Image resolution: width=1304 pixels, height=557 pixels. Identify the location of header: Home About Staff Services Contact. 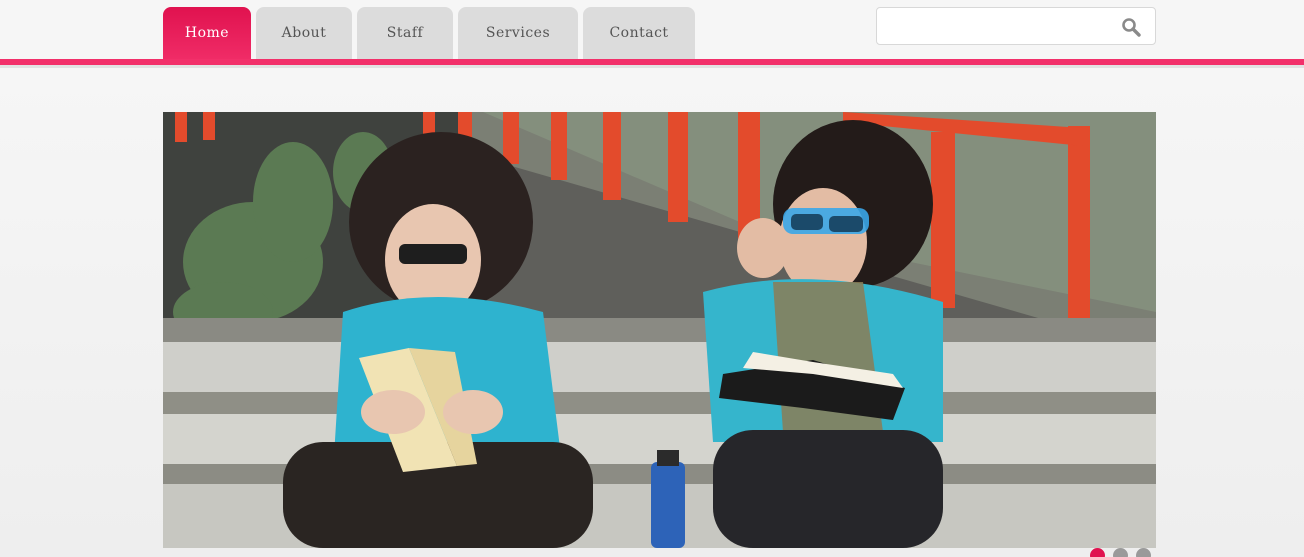
(652, 30).